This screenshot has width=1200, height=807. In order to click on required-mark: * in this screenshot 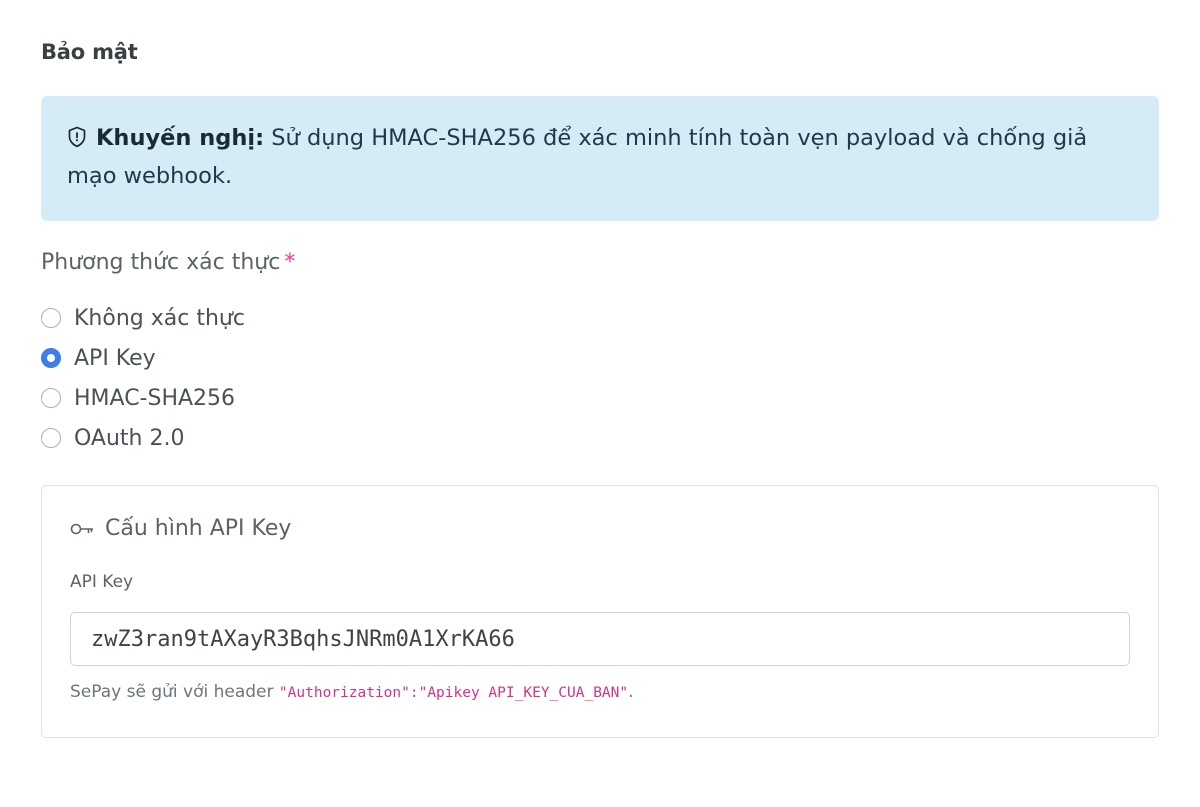, I will do `click(290, 262)`.